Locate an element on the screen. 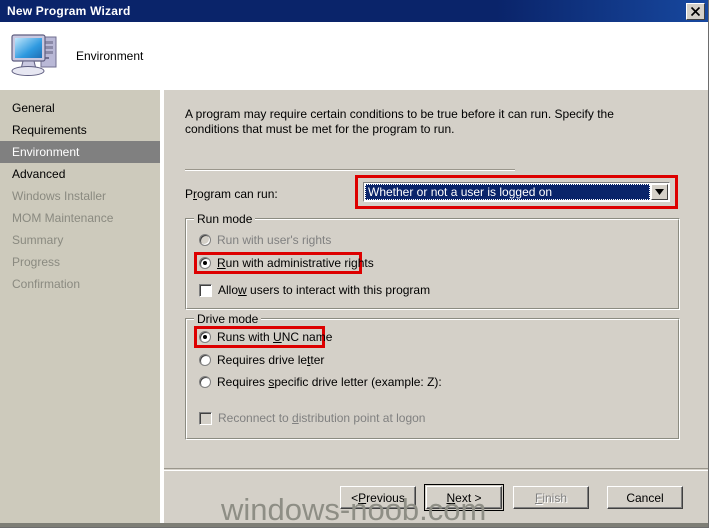  sidebar-item-environment: Environment is located at coordinates (80, 152).